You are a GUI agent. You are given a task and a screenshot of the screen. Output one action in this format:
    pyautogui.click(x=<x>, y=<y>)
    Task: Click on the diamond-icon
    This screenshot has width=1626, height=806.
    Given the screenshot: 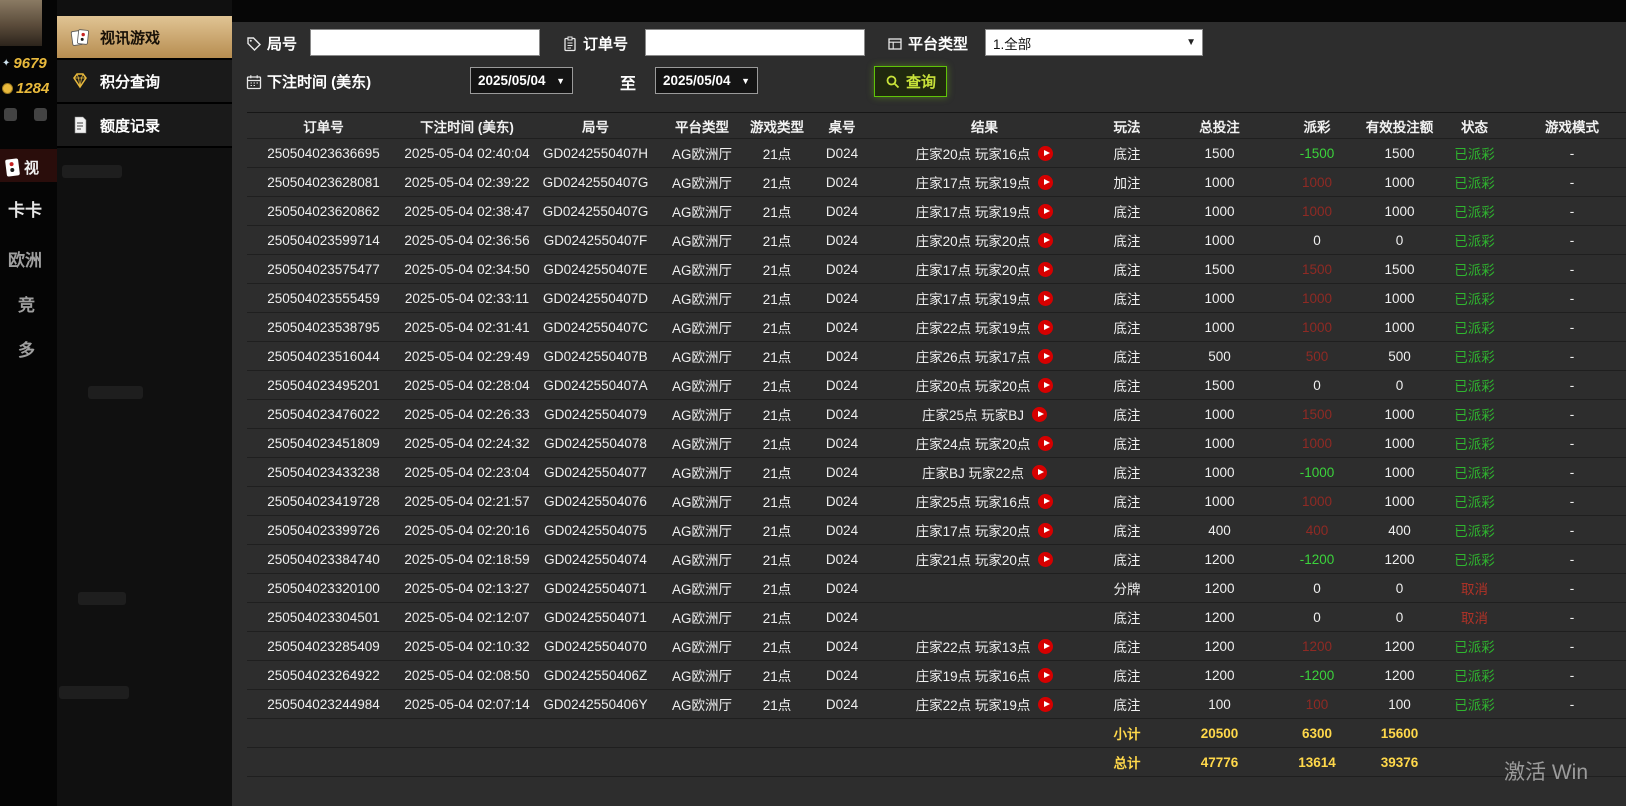 What is the action you would take?
    pyautogui.click(x=80, y=81)
    